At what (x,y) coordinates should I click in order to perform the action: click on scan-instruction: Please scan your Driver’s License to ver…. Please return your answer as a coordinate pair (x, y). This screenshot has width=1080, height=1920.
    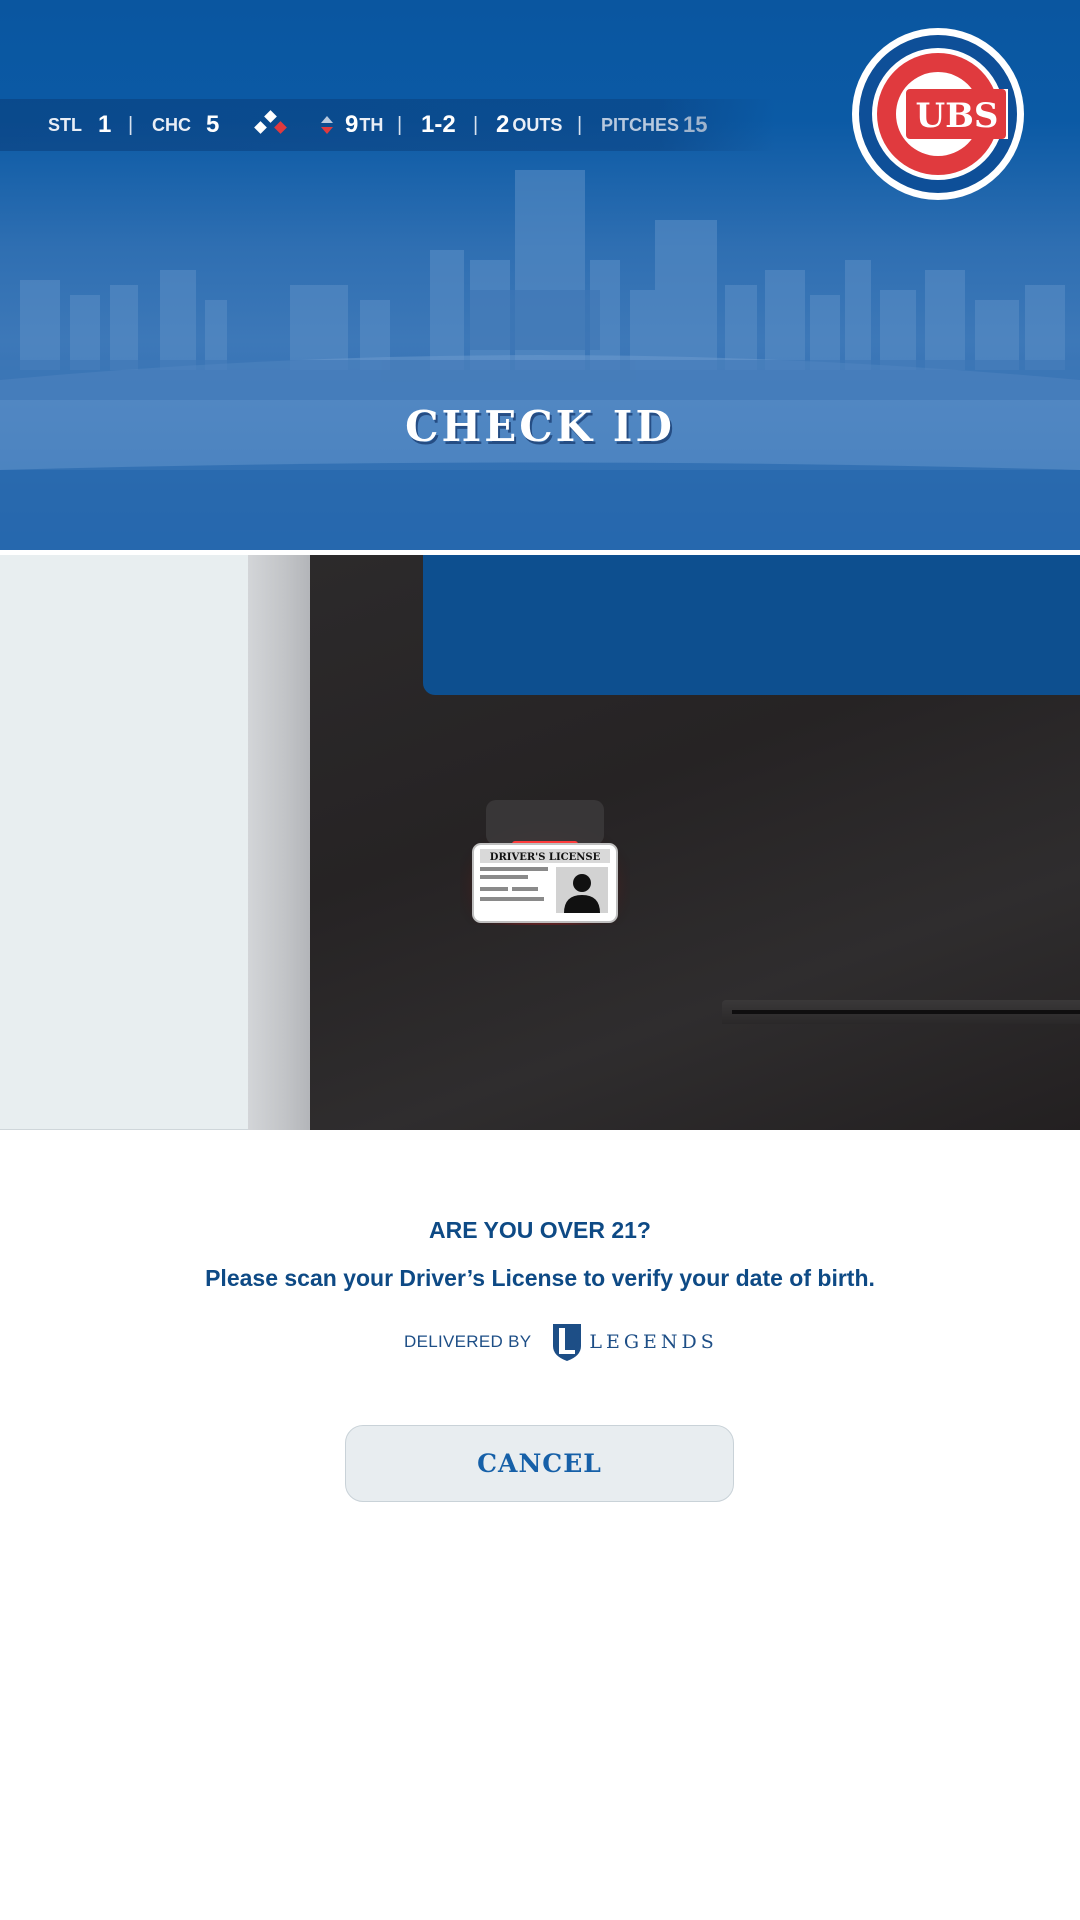
    Looking at the image, I should click on (540, 1278).